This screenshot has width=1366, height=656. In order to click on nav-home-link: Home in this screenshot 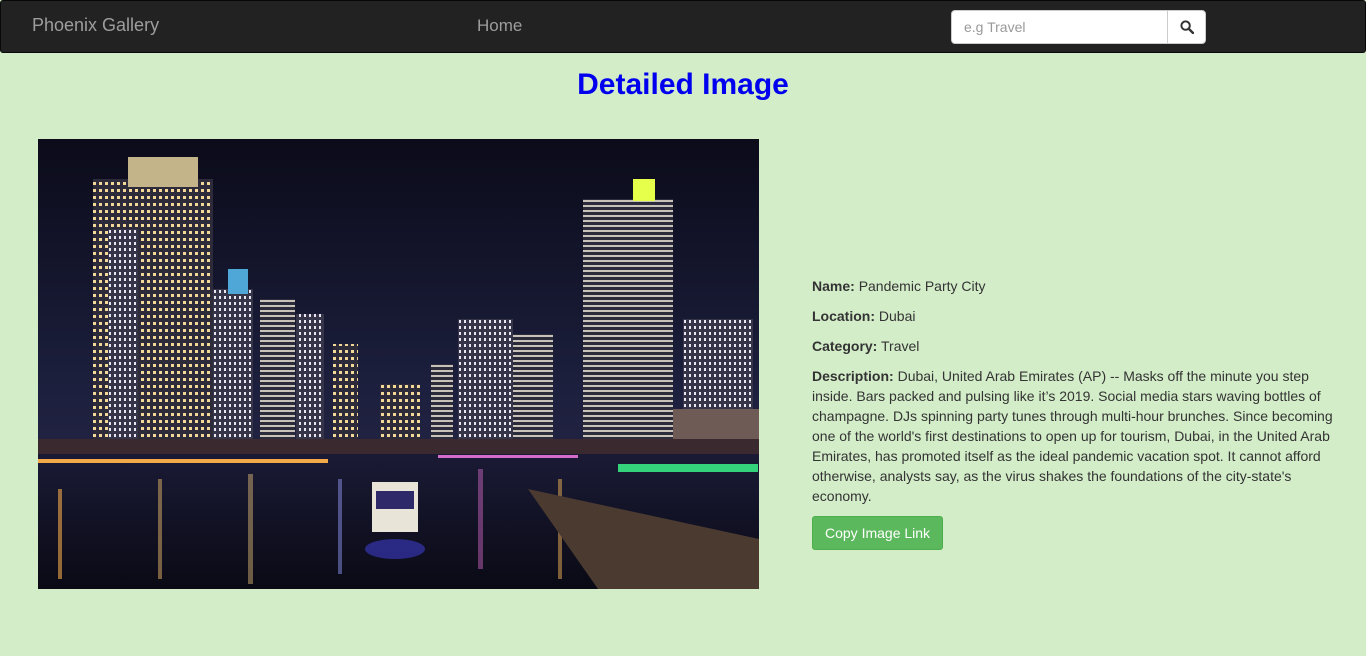, I will do `click(499, 26)`.